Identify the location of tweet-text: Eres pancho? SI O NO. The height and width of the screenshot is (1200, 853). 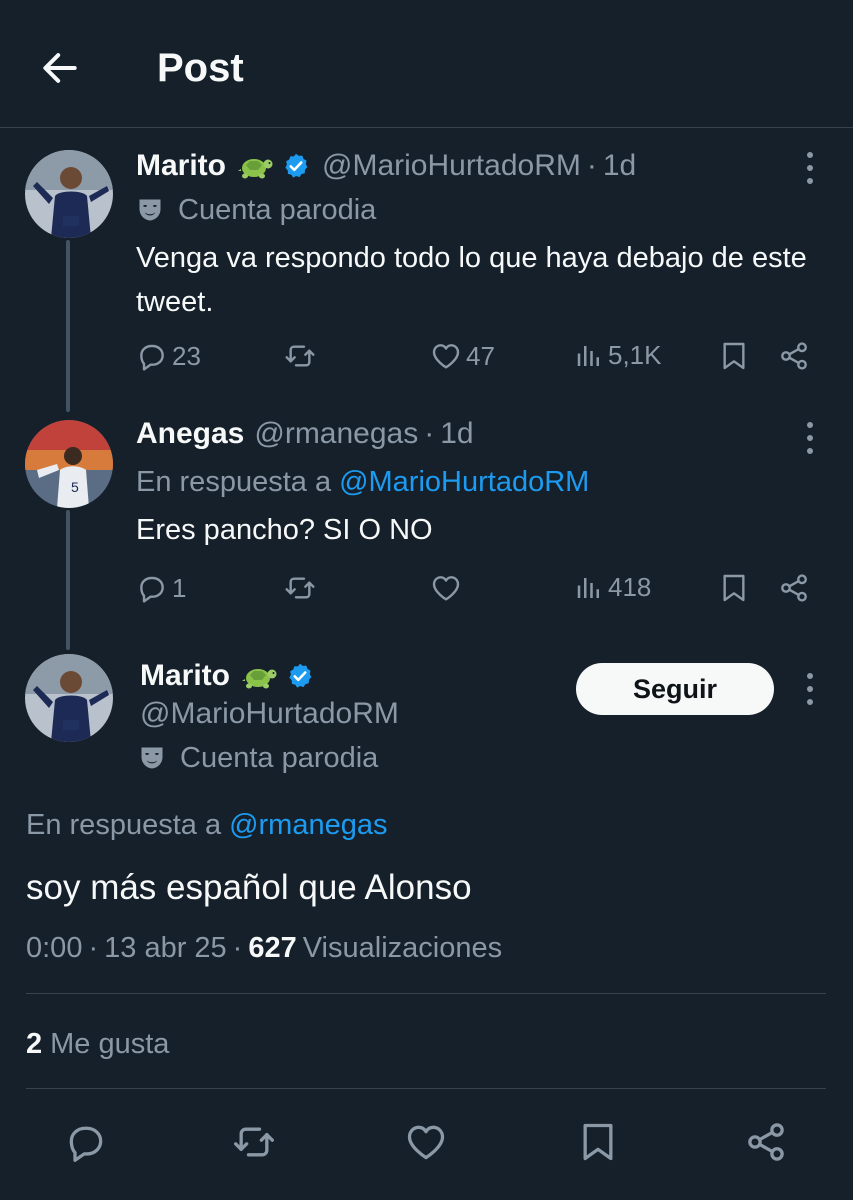
(284, 530).